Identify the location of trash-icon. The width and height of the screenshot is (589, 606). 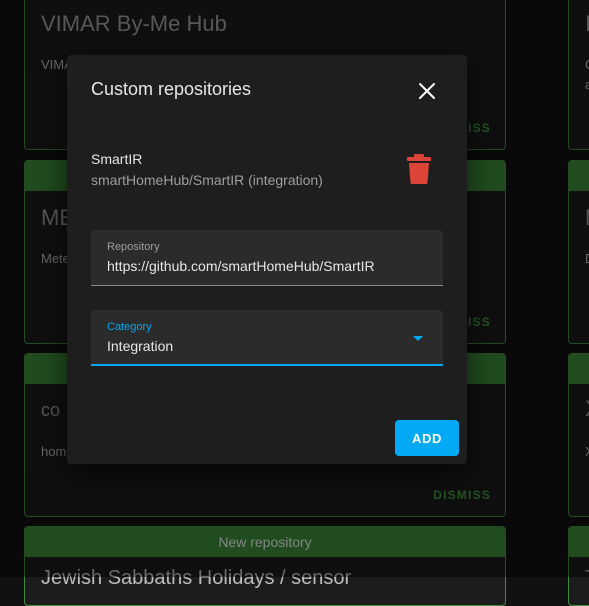
(419, 169).